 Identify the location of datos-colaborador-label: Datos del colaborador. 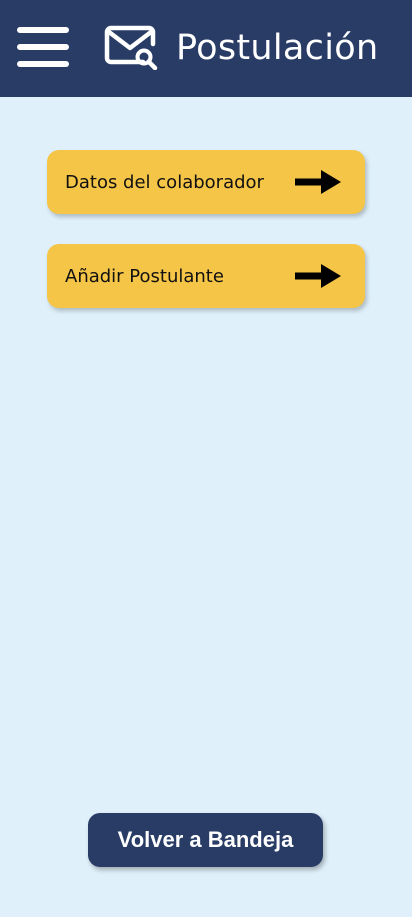
(164, 182).